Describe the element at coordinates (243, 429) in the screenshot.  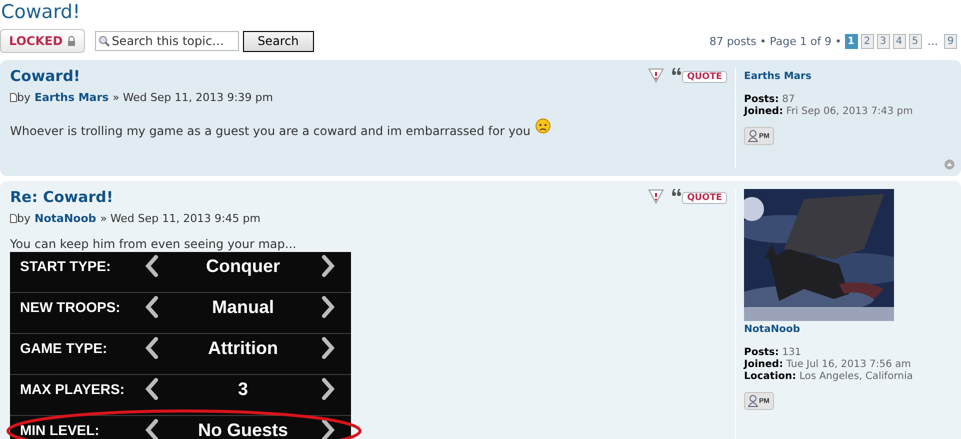
I see `setting-value: No Guests` at that location.